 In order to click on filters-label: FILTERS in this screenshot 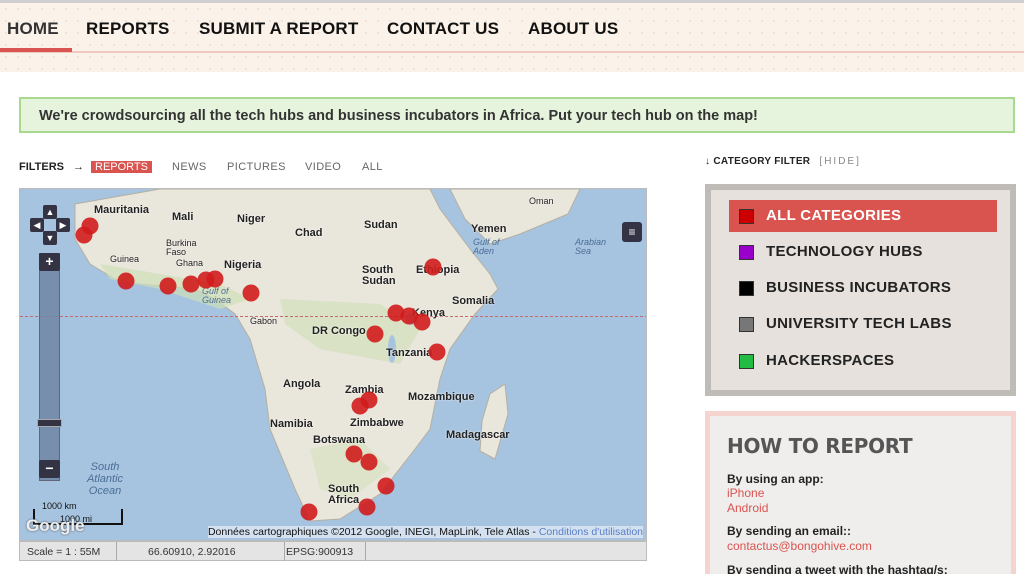, I will do `click(42, 167)`.